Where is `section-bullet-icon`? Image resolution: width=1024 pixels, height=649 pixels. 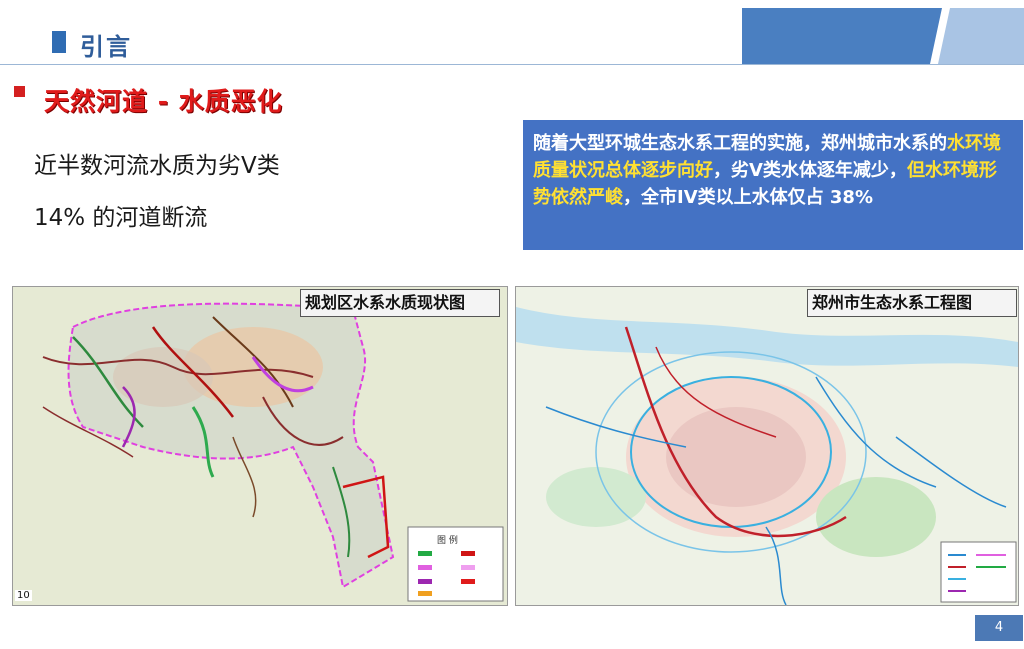
section-bullet-icon is located at coordinates (19, 91).